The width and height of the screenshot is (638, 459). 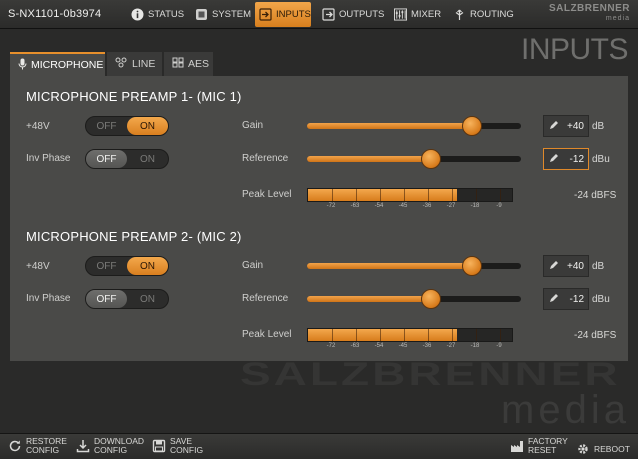 What do you see at coordinates (362, 14) in the screenshot?
I see `nav-tab-label: OUTPUTS` at bounding box center [362, 14].